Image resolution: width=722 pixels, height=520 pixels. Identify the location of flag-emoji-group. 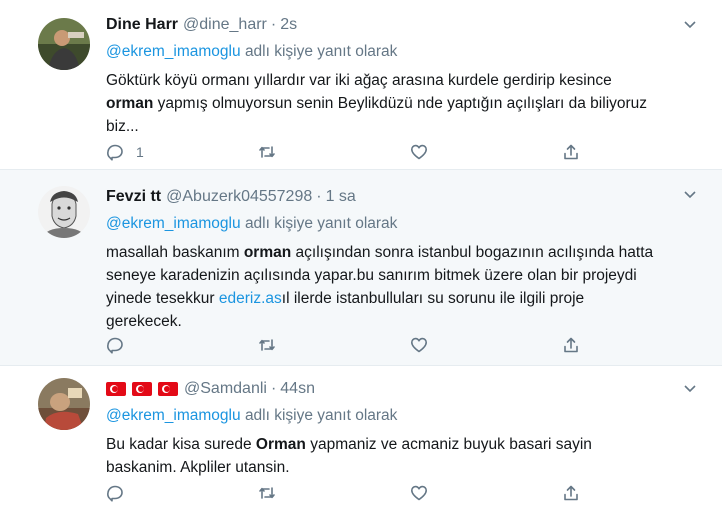
(142, 389).